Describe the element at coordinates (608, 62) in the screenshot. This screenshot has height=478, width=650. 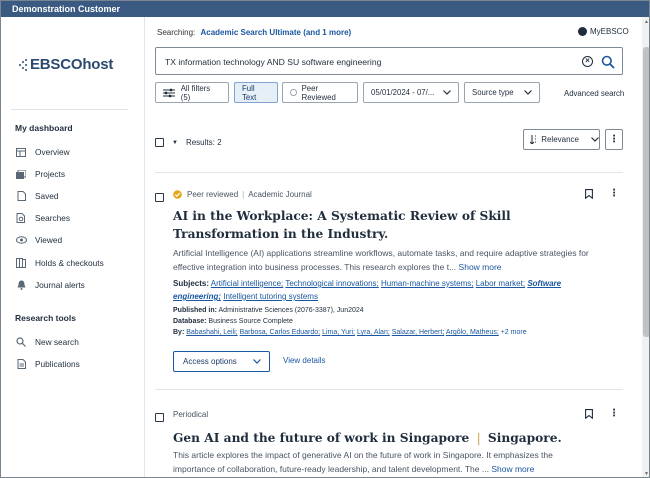
I see `search-submit-icon` at that location.